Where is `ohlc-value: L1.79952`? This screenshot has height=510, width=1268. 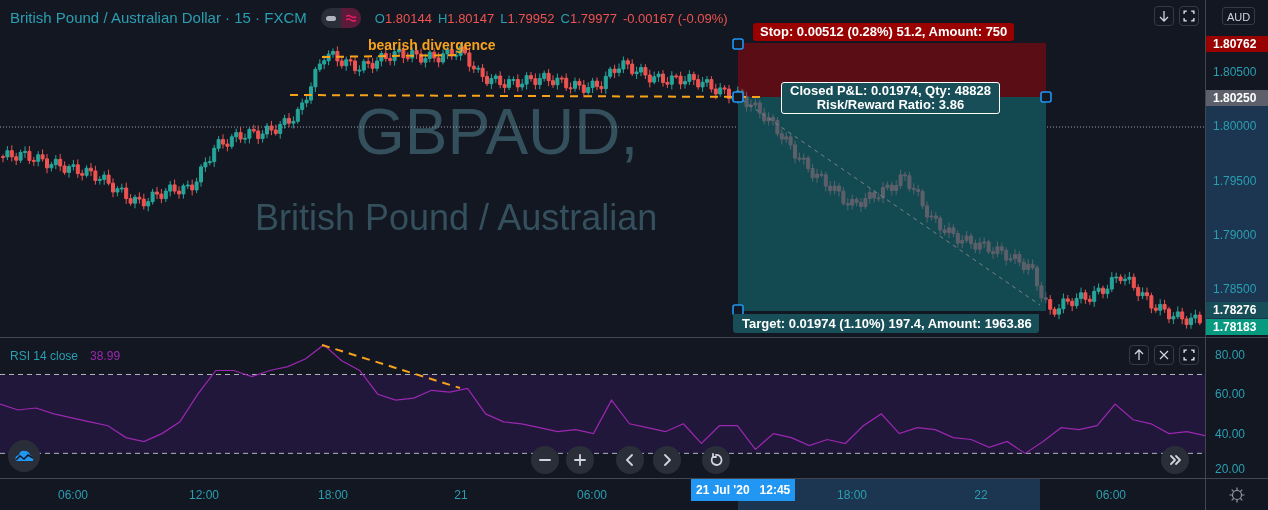 ohlc-value: L1.79952 is located at coordinates (527, 18).